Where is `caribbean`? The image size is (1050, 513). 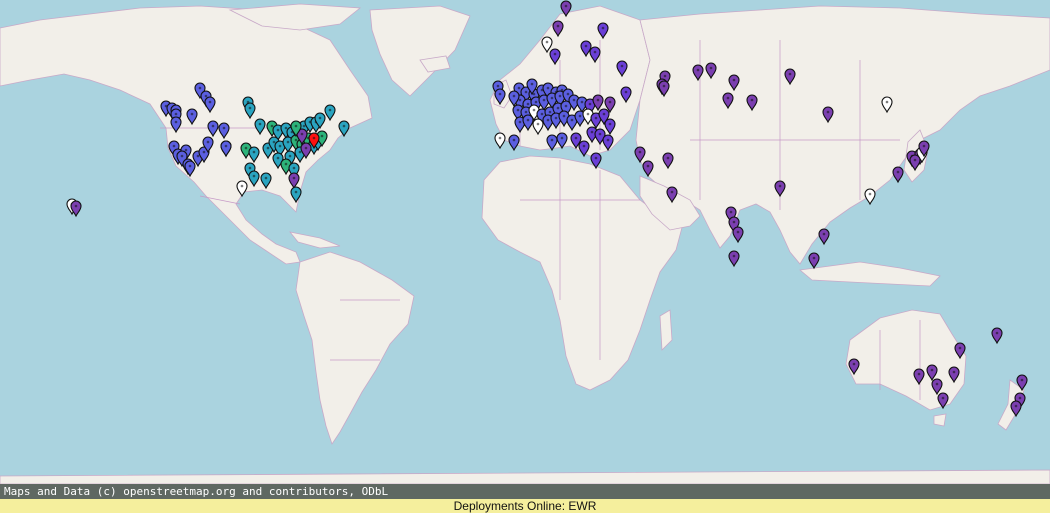
caribbean is located at coordinates (315, 240).